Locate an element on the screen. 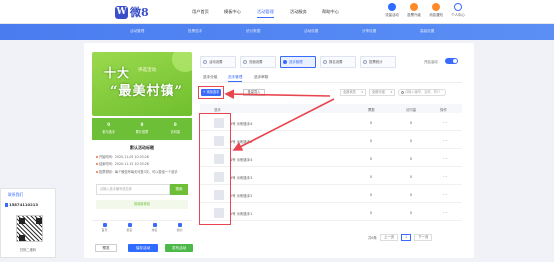  activity-title: 默认活动标题 is located at coordinates (142, 147).